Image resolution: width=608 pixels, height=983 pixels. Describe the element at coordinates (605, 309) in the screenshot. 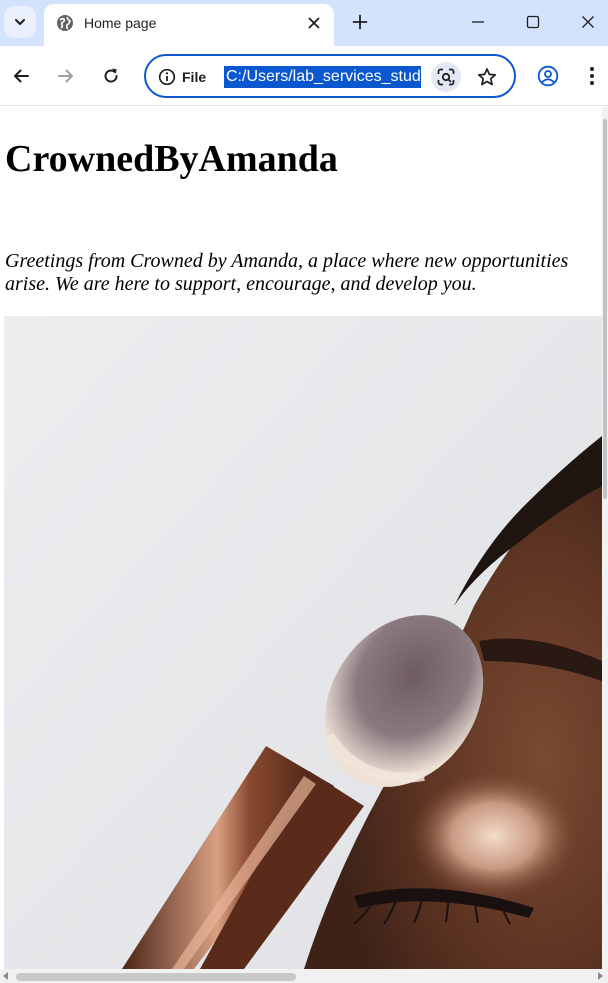

I see `vertical-scrollbar-thumb` at that location.